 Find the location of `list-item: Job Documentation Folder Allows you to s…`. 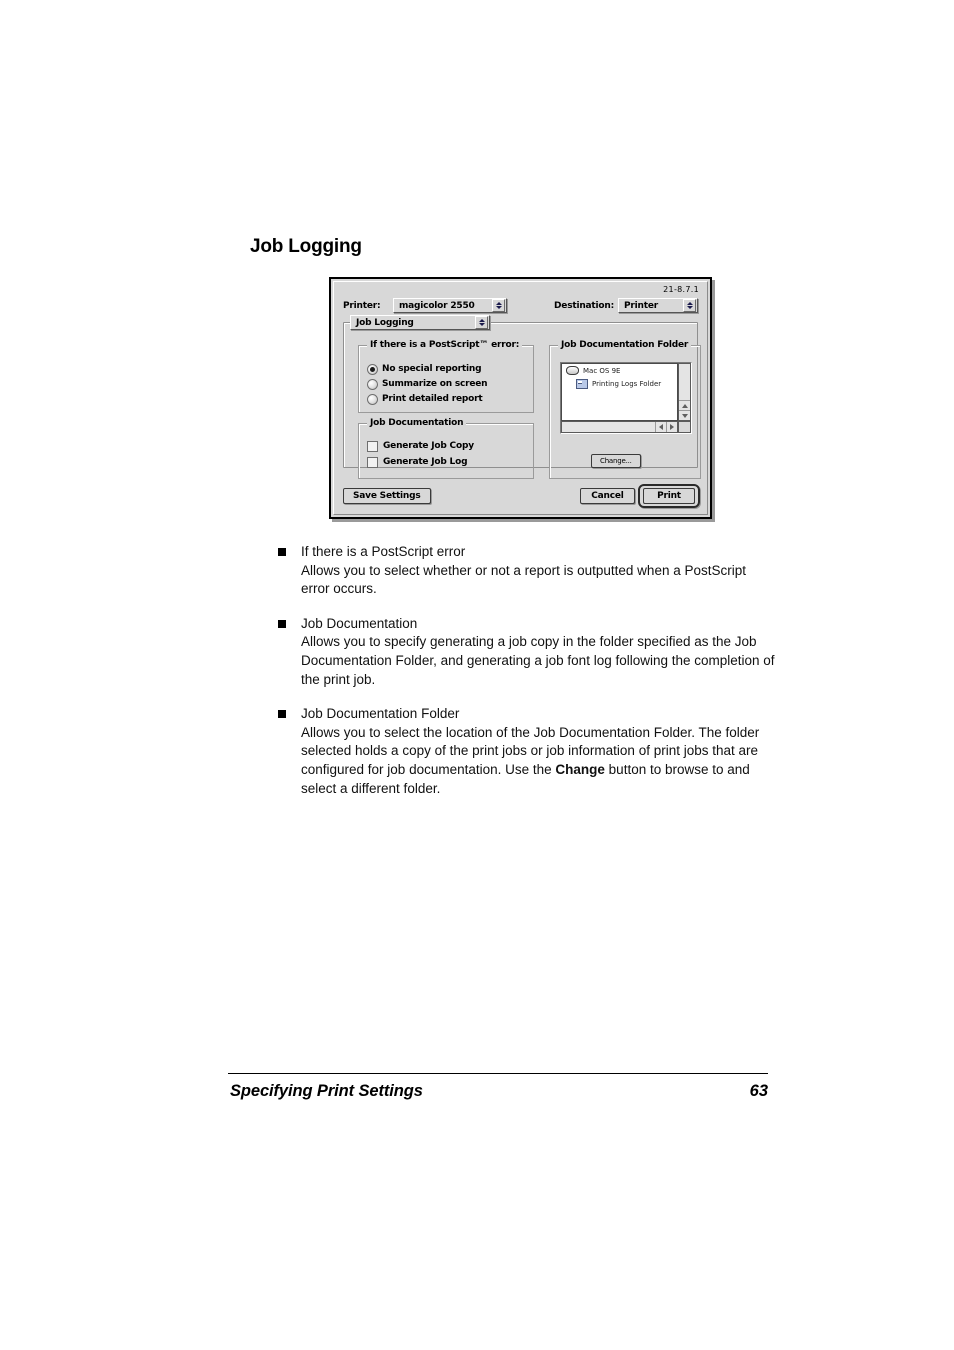

list-item: Job Documentation Folder Allows you to s… is located at coordinates (528, 751).